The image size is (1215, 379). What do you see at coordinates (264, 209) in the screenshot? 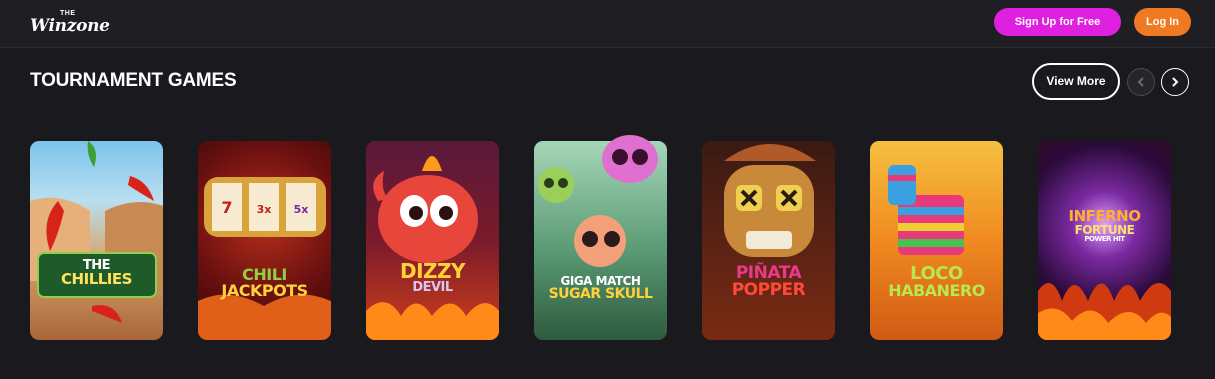
I see `svg-text: 3x` at bounding box center [264, 209].